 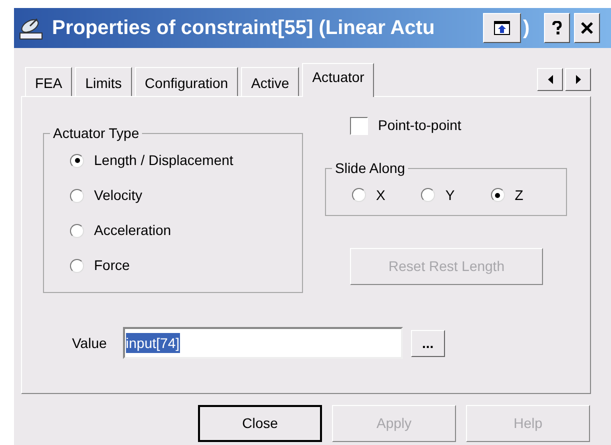 I want to click on value-label: Value, so click(x=89, y=343).